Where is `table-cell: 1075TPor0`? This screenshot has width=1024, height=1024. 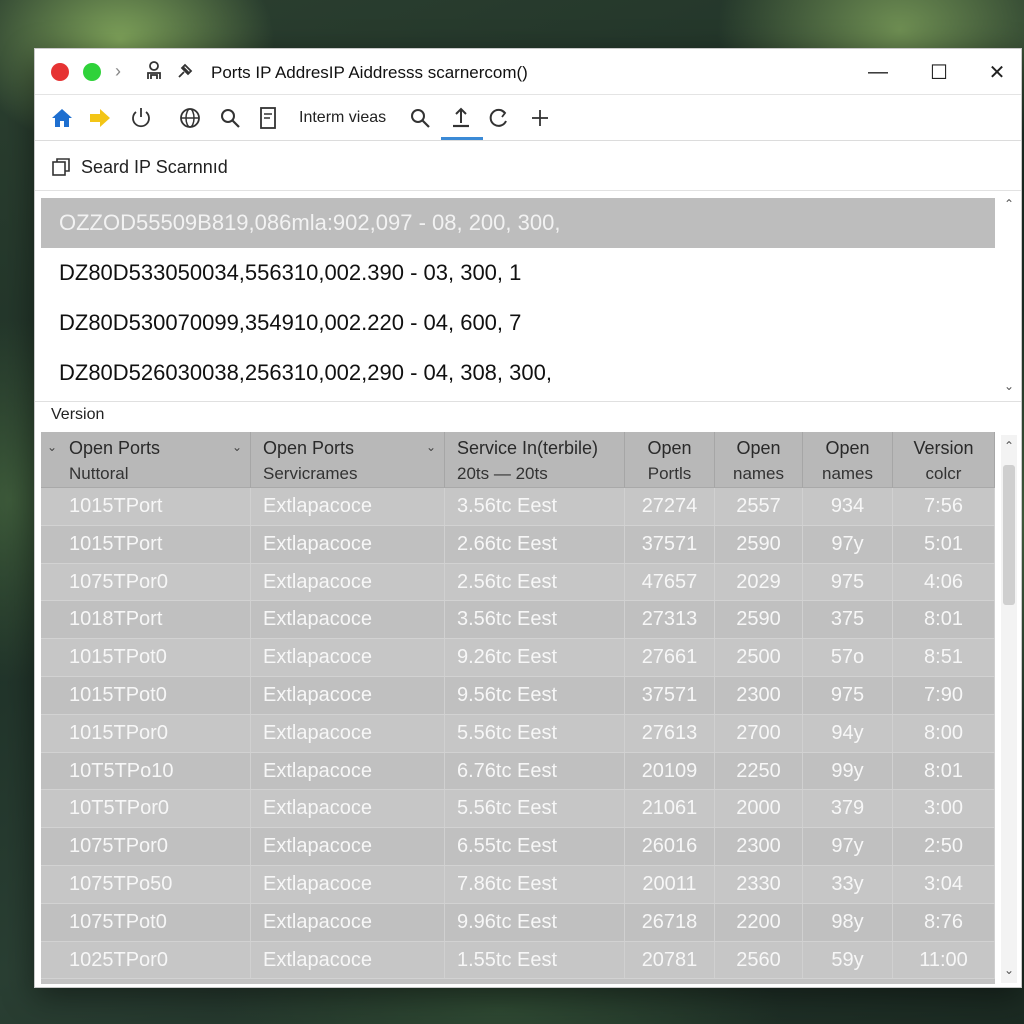 table-cell: 1075TPor0 is located at coordinates (146, 846).